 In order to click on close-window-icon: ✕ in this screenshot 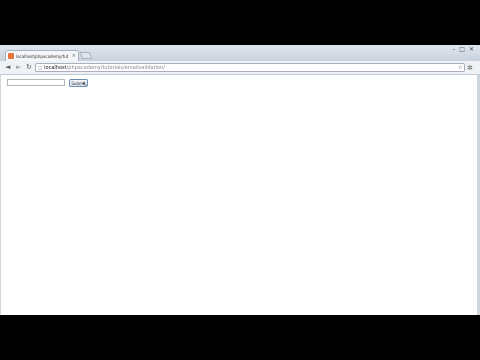, I will do `click(471, 50)`.